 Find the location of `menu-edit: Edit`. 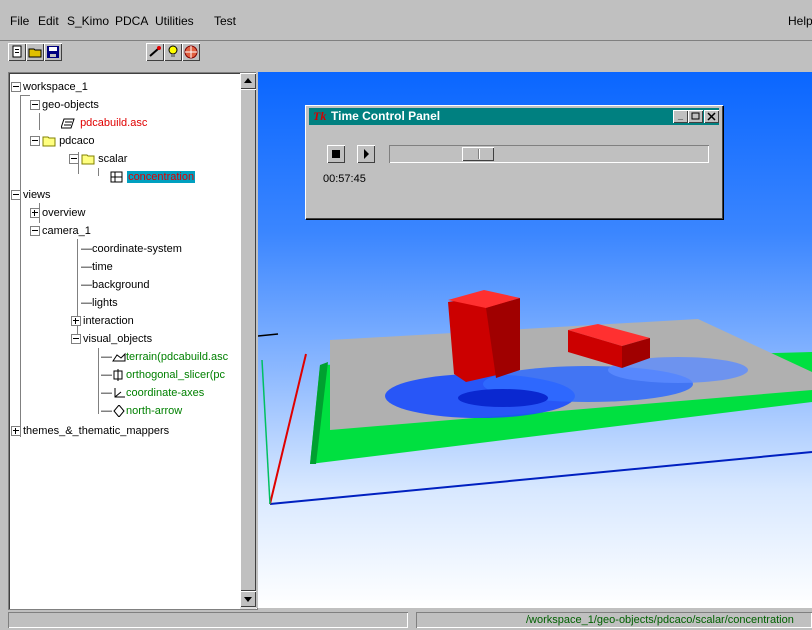

menu-edit: Edit is located at coordinates (48, 21).